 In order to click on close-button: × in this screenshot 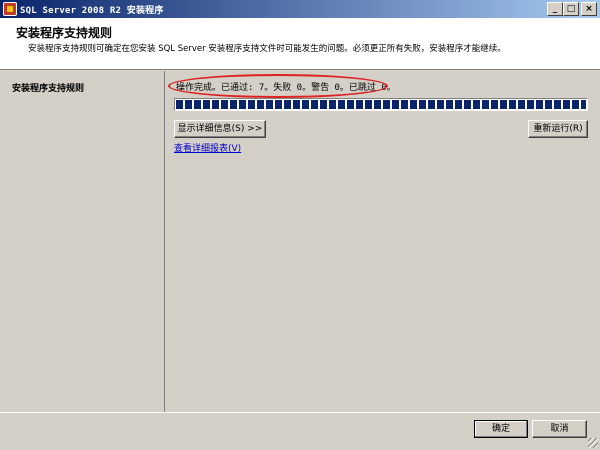, I will do `click(589, 9)`.